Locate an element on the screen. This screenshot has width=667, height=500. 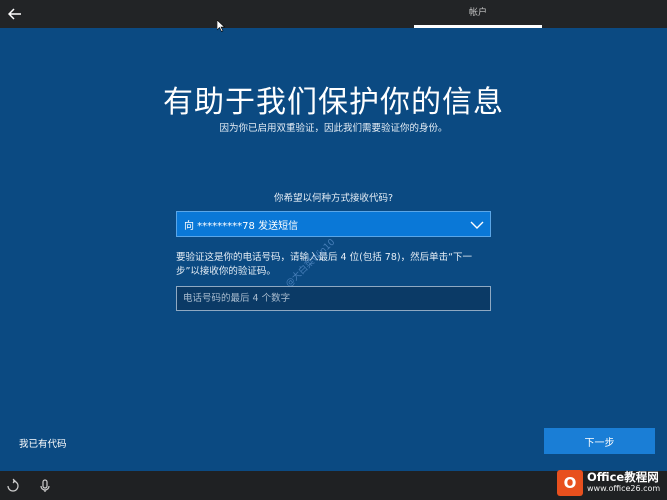
tab-active-indicator is located at coordinates (478, 26).